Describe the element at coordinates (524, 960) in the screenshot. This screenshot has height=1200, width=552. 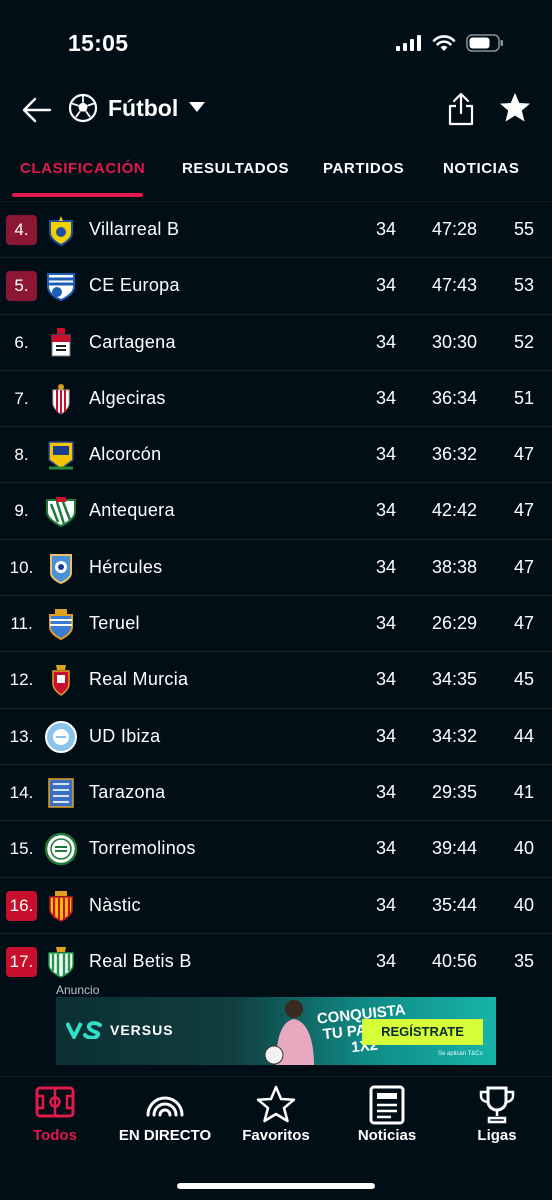
I see `points: 35` at that location.